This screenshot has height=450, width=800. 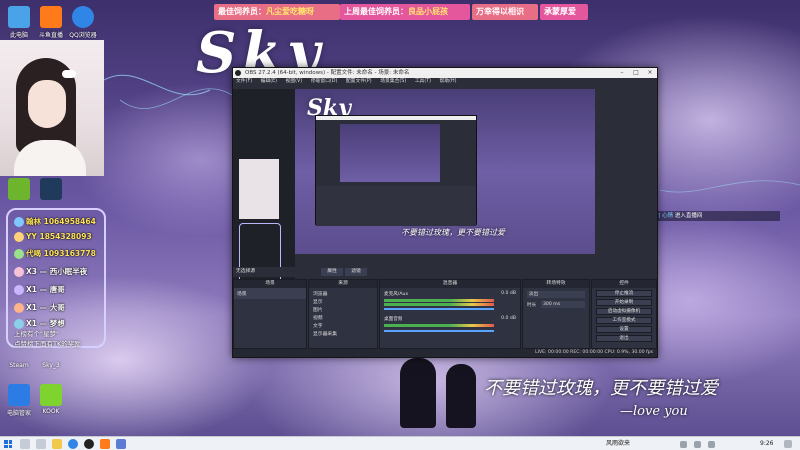 I want to click on source-item: 图片, so click(x=318, y=309).